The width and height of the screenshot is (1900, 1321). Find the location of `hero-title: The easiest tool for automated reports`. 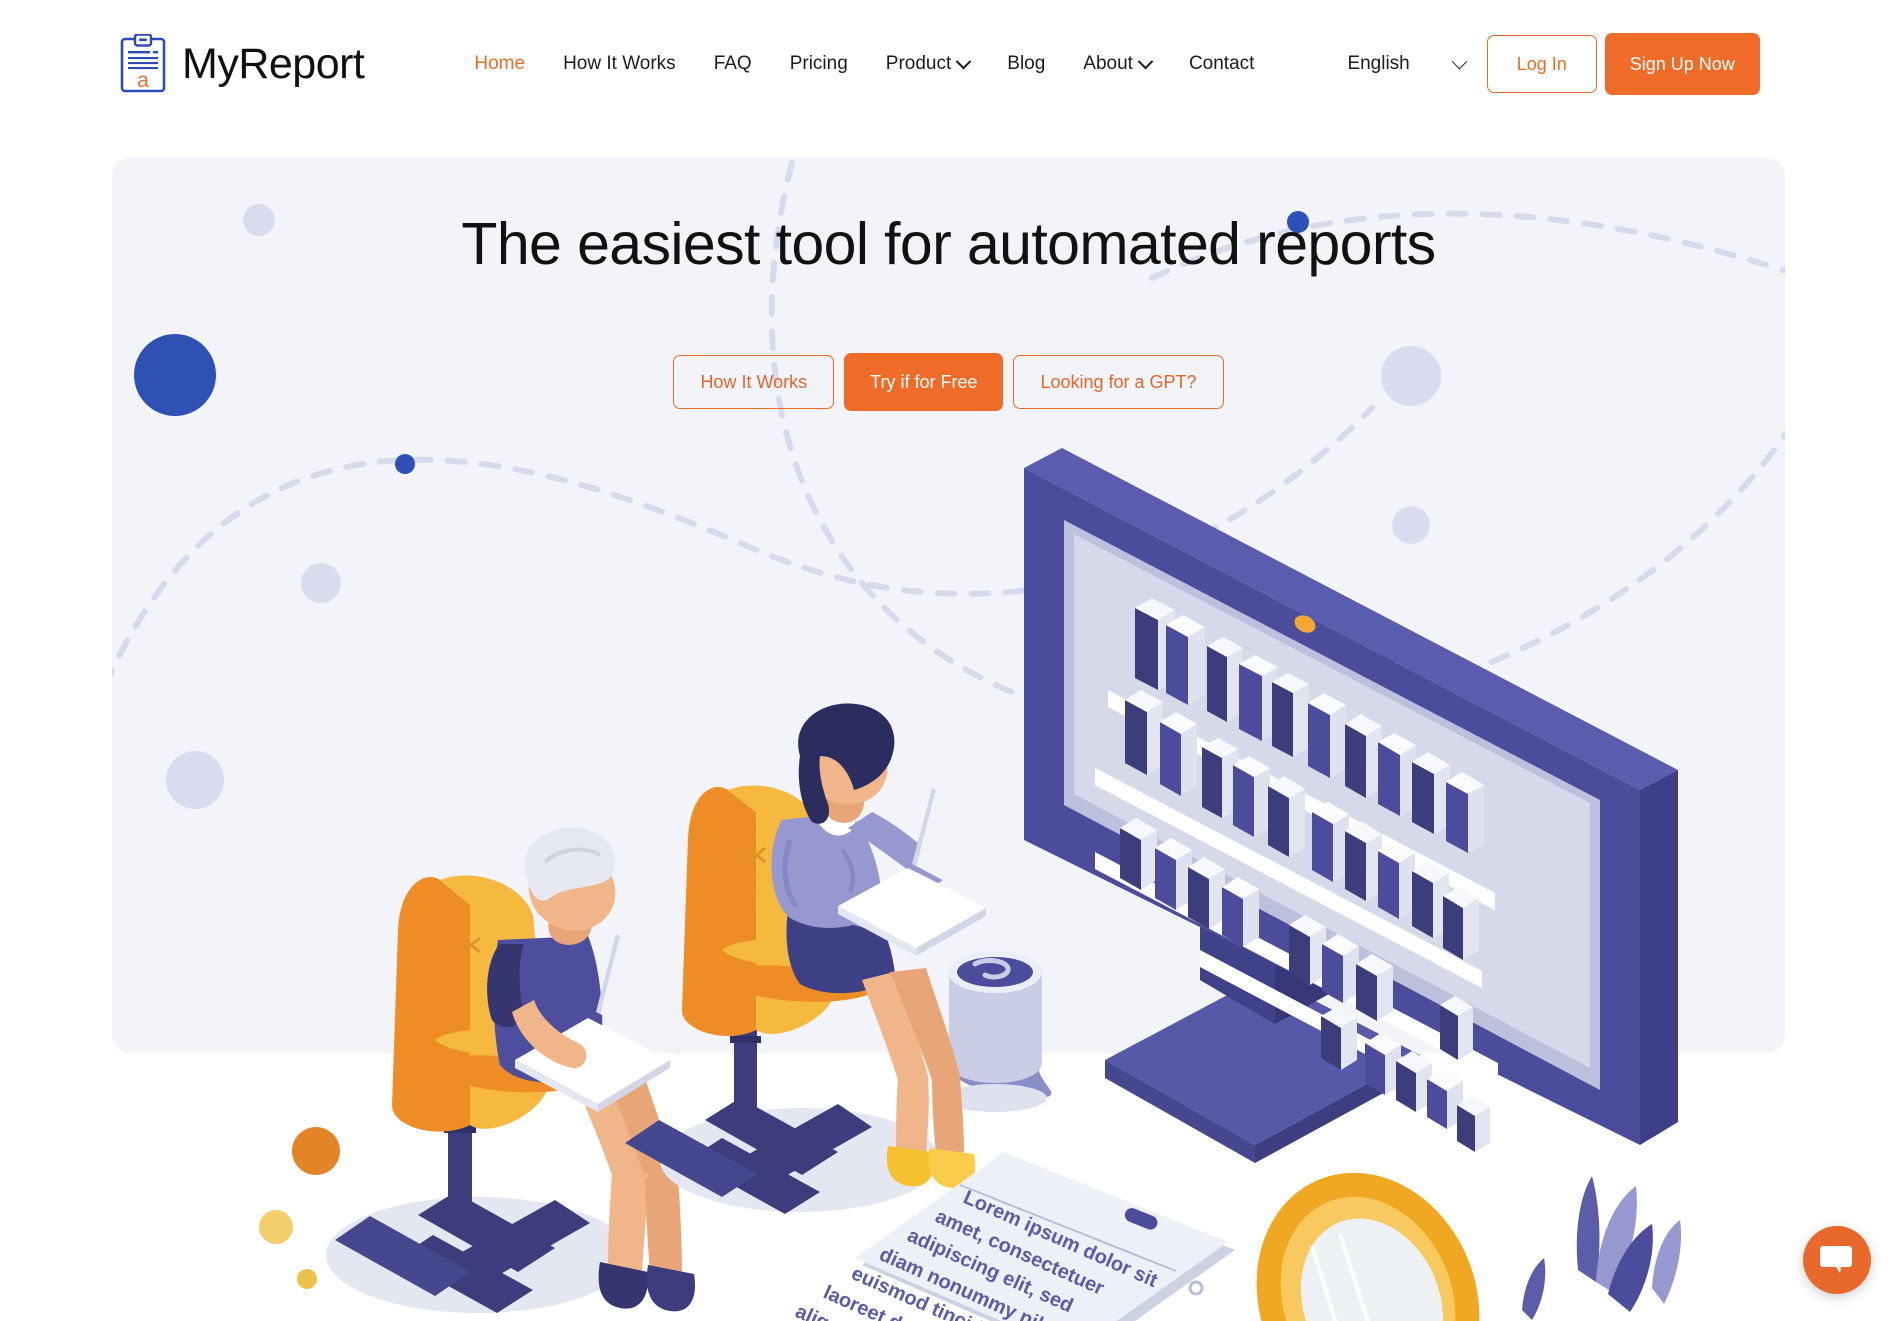

hero-title: The easiest tool for automated reports is located at coordinates (948, 244).